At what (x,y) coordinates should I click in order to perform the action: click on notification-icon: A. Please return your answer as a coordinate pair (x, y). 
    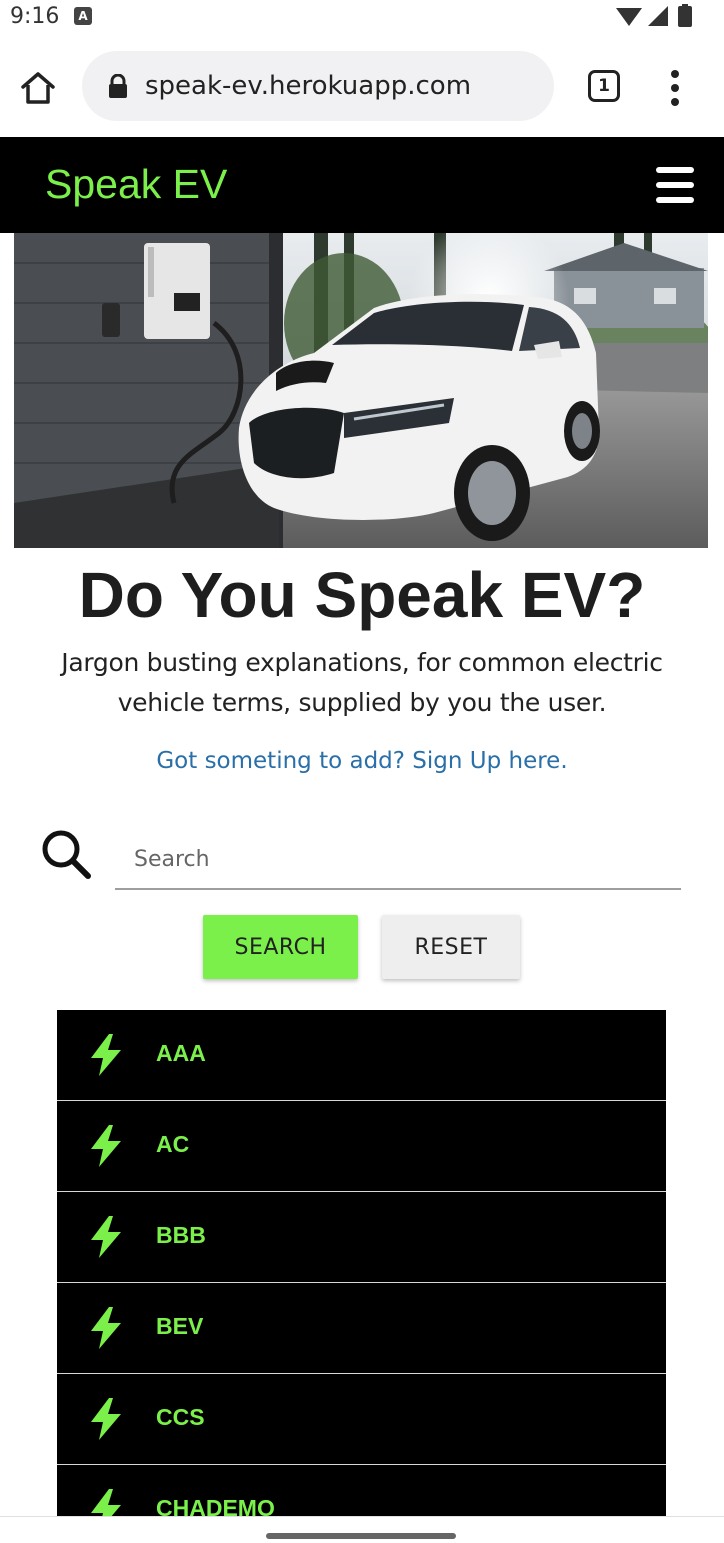
    Looking at the image, I should click on (83, 16).